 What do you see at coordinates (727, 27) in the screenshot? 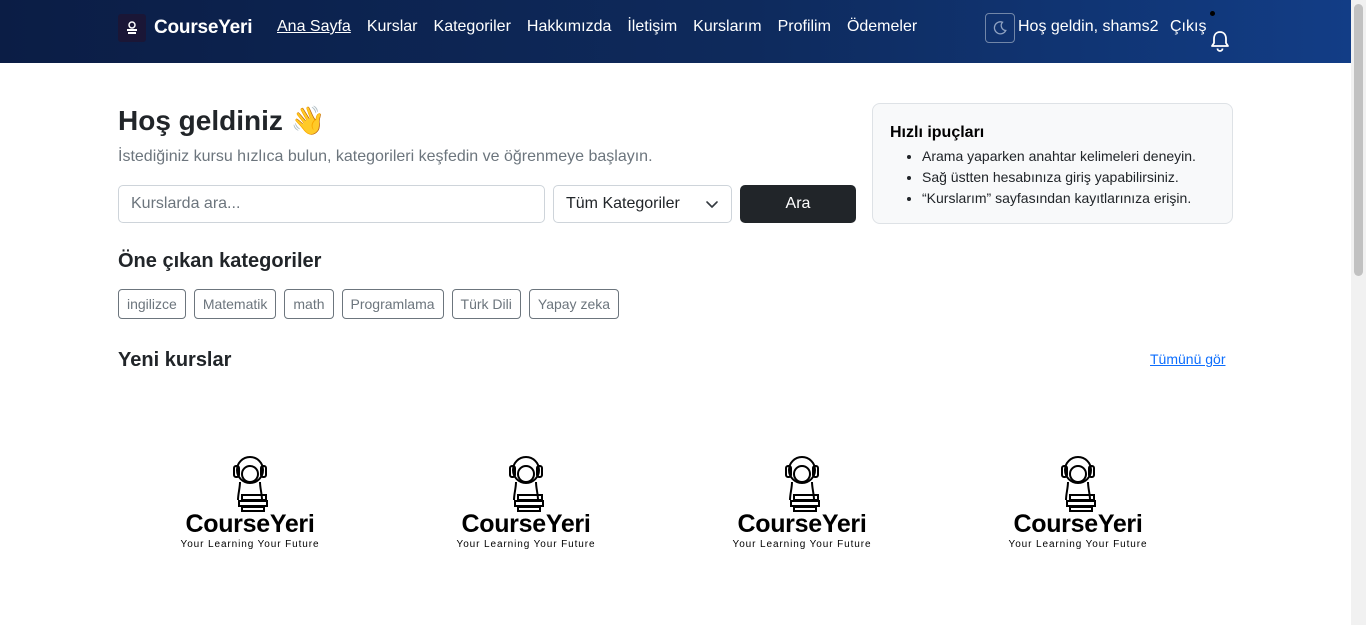
I see `nav-link-my-courses: Kurslarım` at bounding box center [727, 27].